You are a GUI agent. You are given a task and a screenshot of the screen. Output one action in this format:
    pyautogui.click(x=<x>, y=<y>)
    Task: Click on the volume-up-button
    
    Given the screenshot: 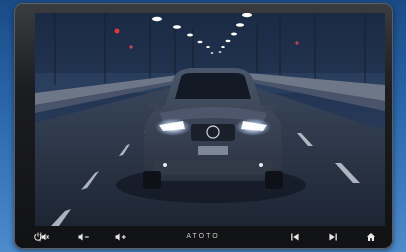 What is the action you would take?
    pyautogui.click(x=121, y=237)
    